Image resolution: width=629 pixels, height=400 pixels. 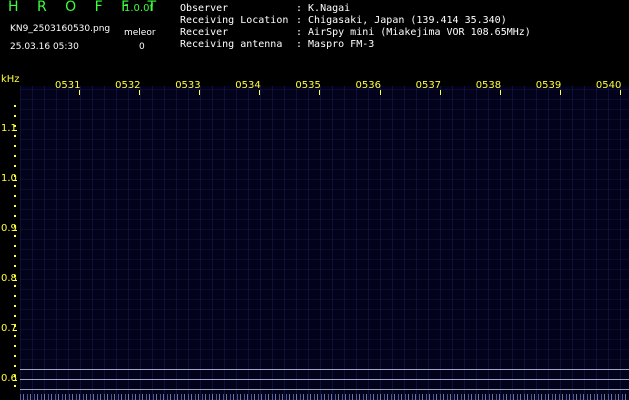 I want to click on version-label: 1.0.0f, so click(x=138, y=8).